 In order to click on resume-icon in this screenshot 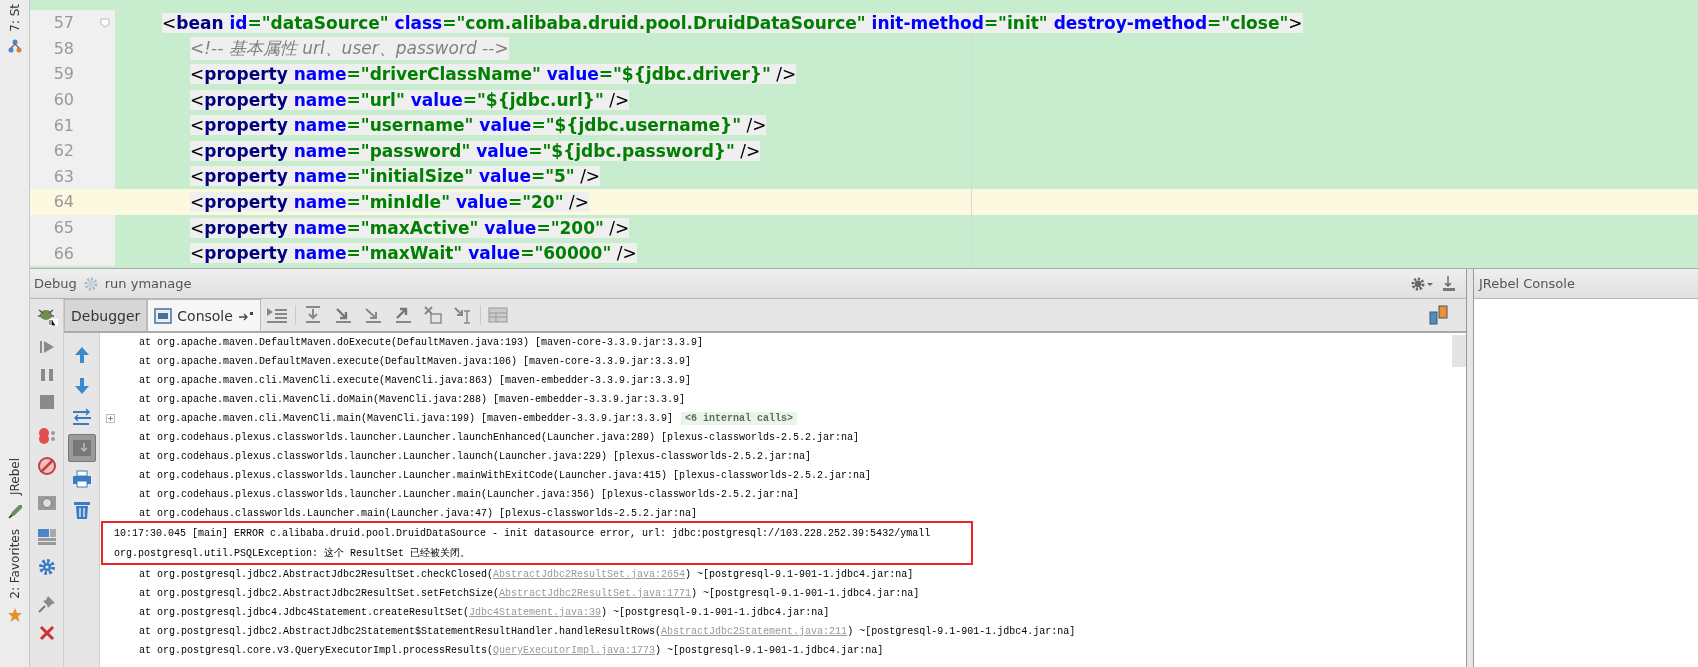, I will do `click(46, 347)`.